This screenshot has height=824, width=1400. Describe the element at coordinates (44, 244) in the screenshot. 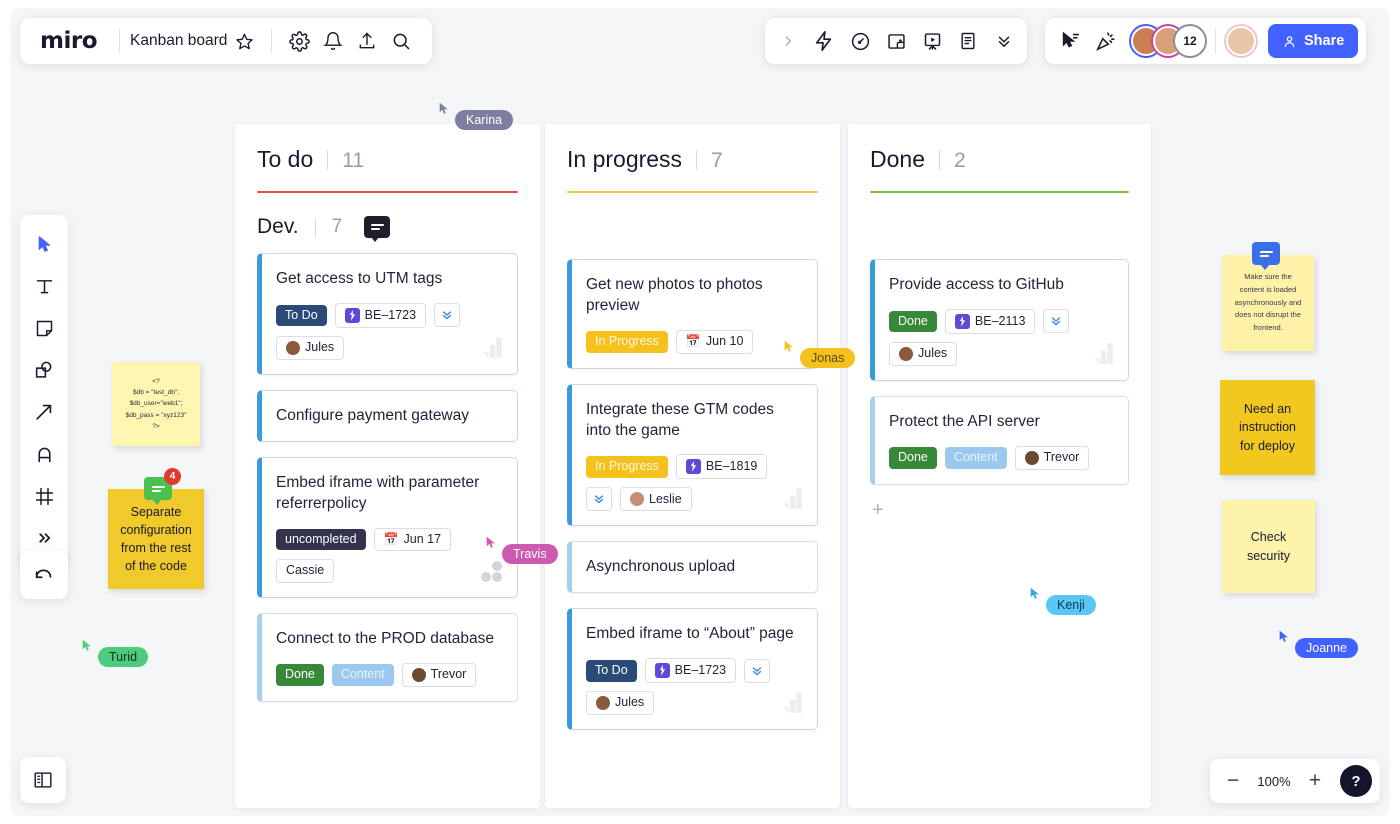

I see `cursor-icon` at that location.